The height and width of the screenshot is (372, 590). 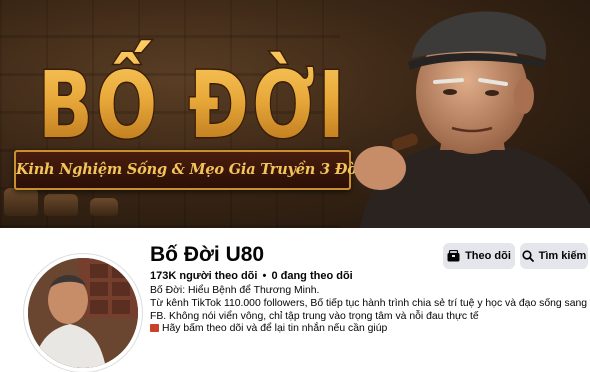 I want to click on bio-line: Bố Đời: Hiểu Bệnh để Thương Minh., so click(x=235, y=290).